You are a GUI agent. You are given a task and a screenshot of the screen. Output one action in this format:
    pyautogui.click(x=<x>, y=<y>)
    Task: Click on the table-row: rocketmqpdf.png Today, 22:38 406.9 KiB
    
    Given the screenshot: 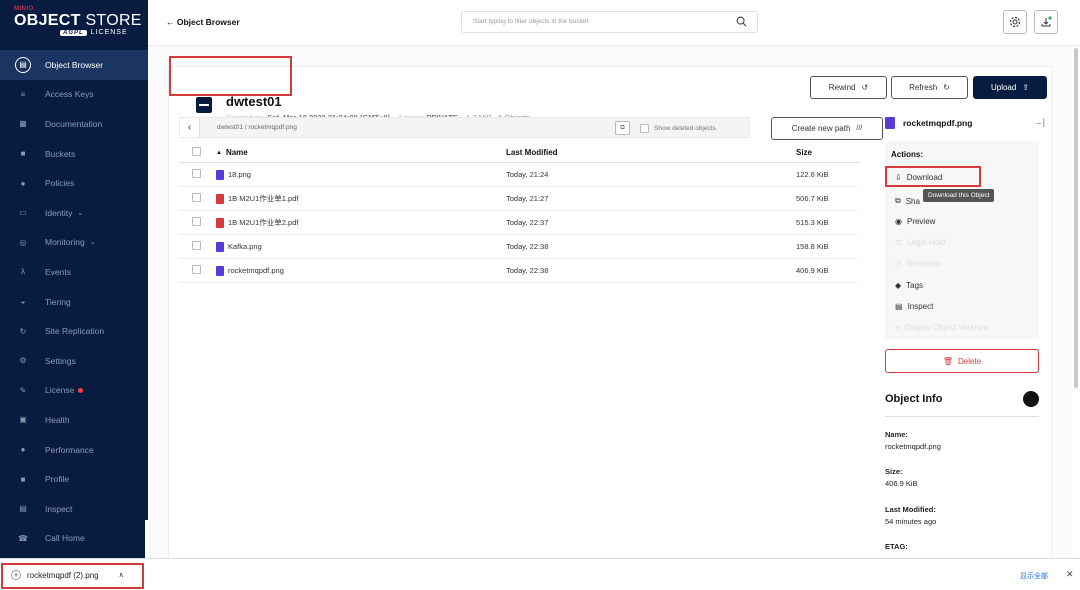 What is the action you would take?
    pyautogui.click(x=519, y=271)
    